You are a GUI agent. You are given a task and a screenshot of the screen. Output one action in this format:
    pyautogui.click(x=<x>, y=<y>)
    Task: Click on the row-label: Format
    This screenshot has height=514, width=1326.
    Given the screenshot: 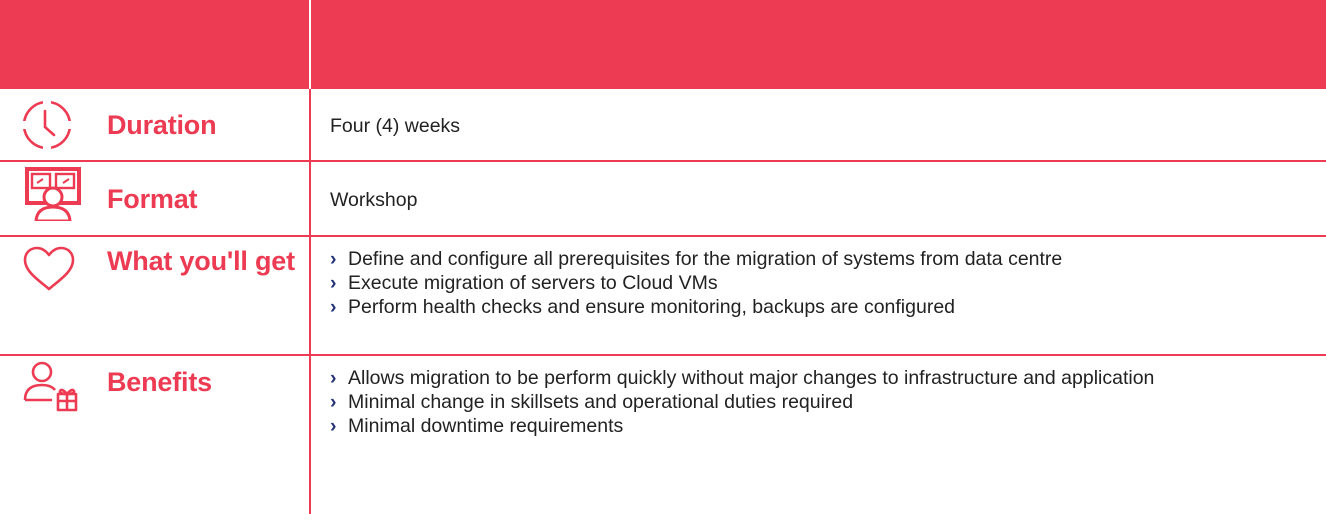 What is the action you would take?
    pyautogui.click(x=152, y=199)
    